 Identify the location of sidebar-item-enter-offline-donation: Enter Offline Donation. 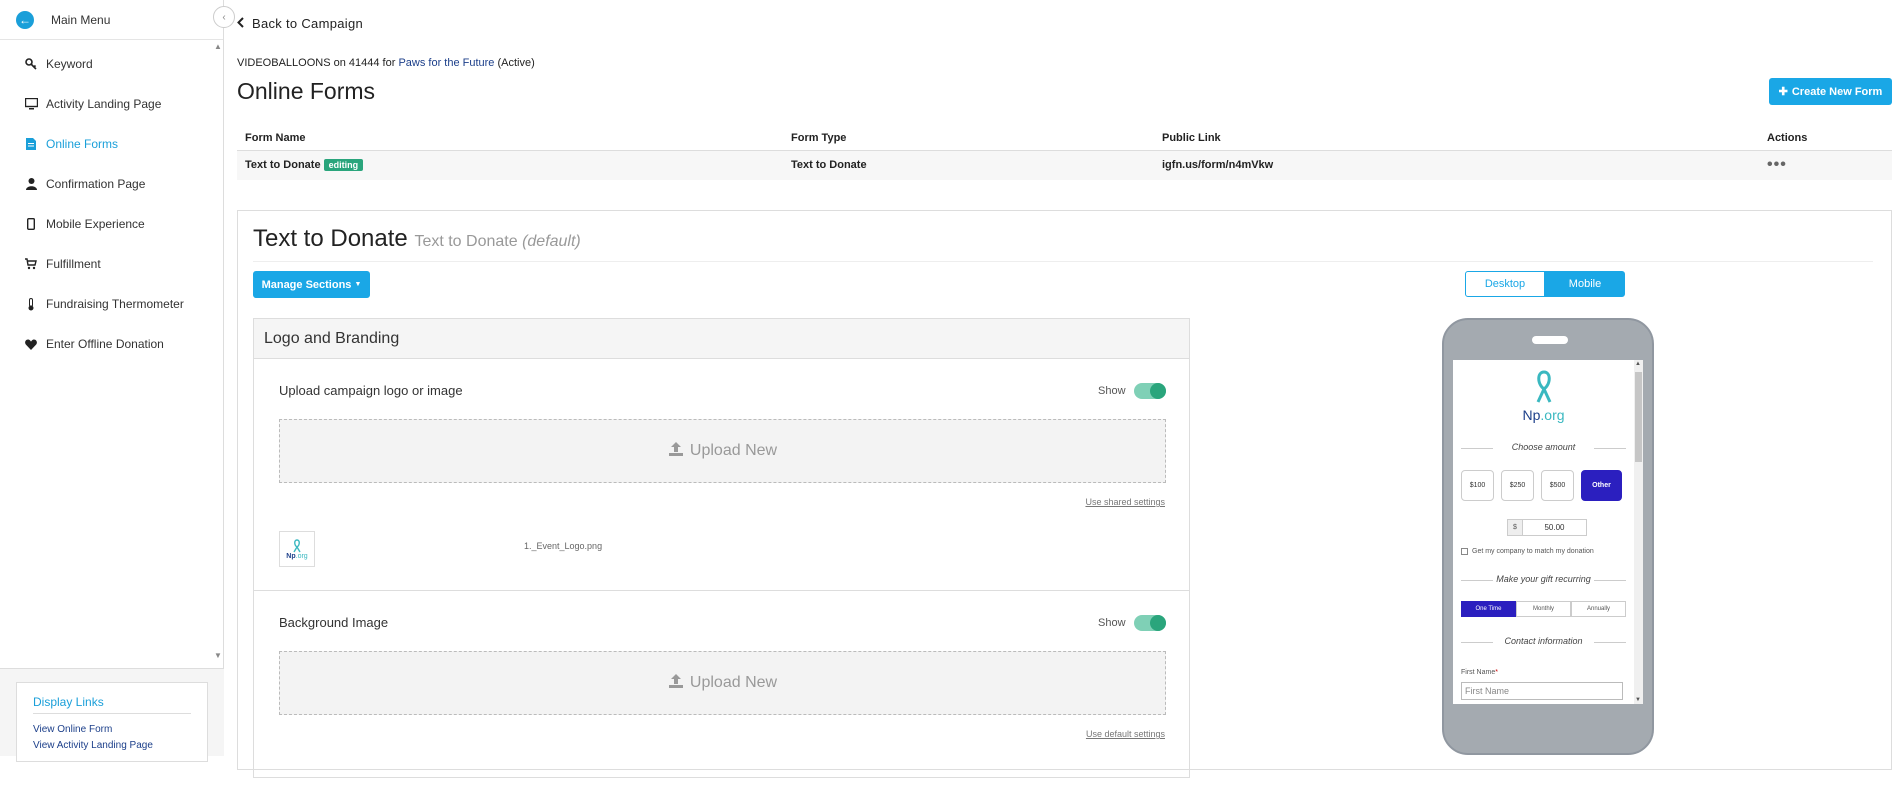
(111, 344).